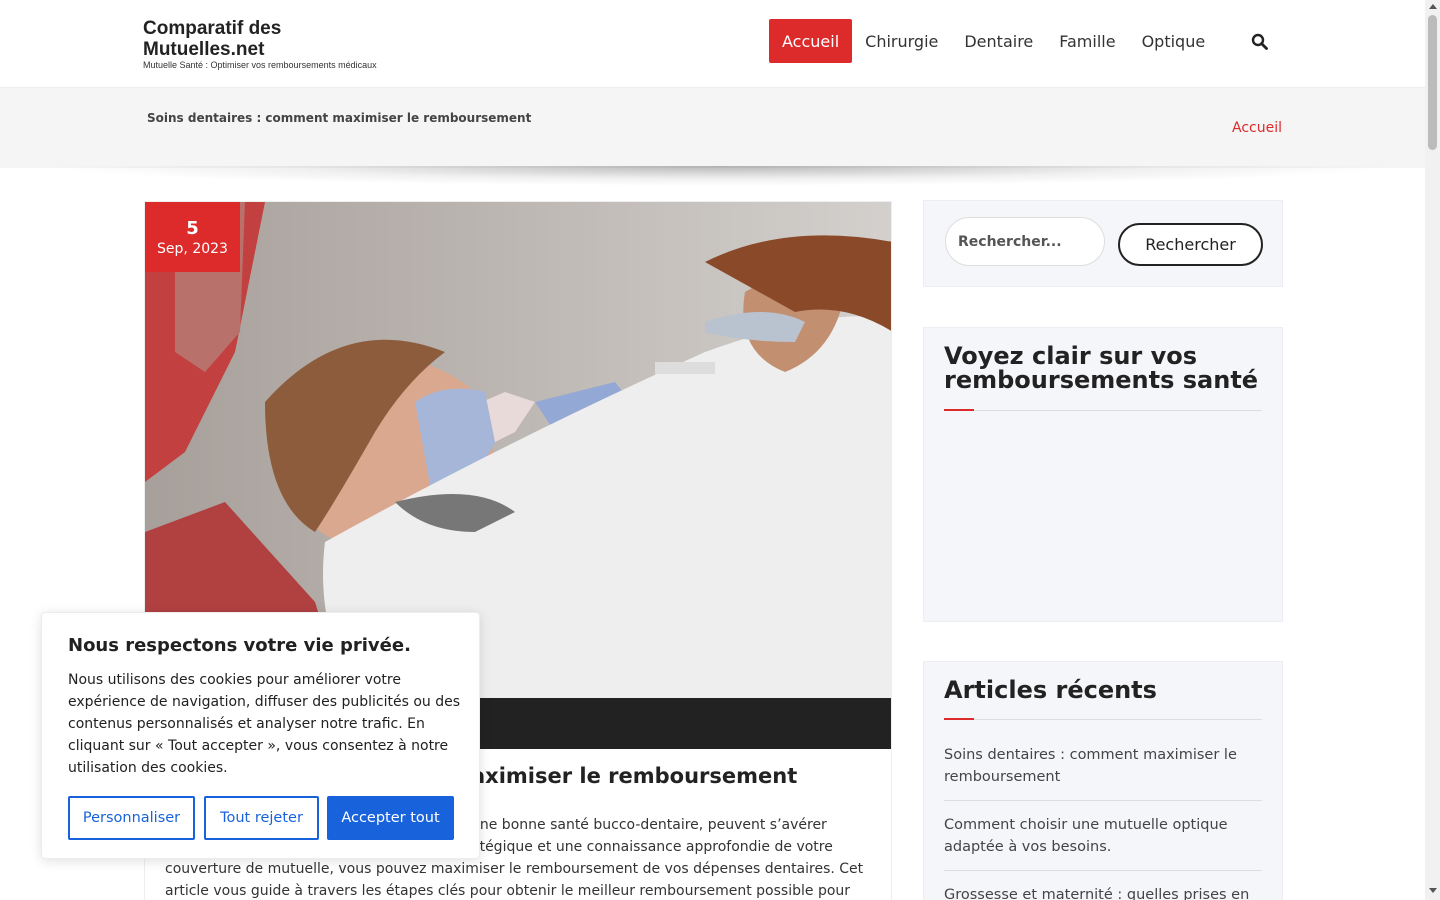 This screenshot has height=900, width=1440. Describe the element at coordinates (1433, 6) in the screenshot. I see `scroll-up-arrow-icon` at that location.